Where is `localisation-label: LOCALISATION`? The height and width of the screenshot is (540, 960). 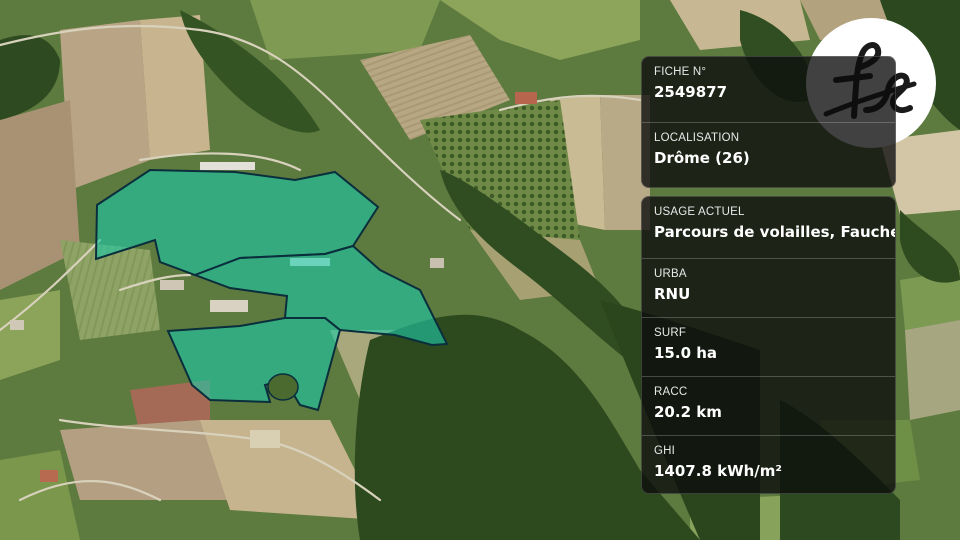
localisation-label: LOCALISATION is located at coordinates (697, 138).